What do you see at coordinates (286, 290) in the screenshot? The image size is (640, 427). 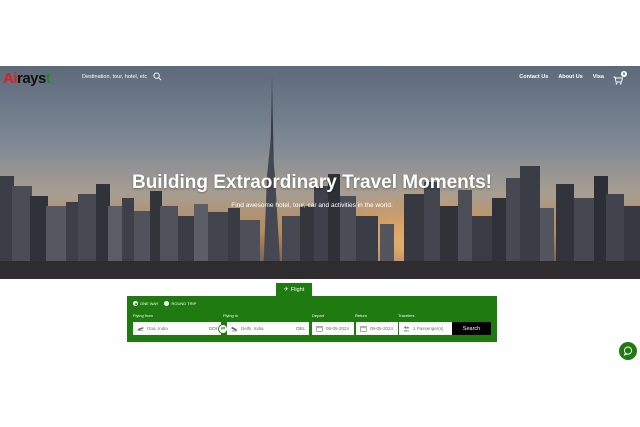 I see `plane-icon: ✈` at bounding box center [286, 290].